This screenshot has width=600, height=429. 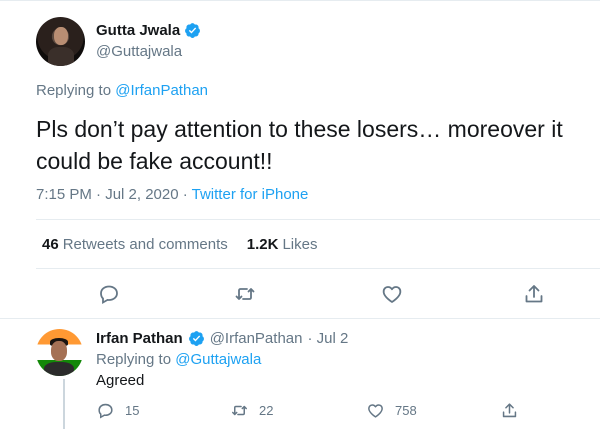 What do you see at coordinates (406, 410) in the screenshot?
I see `like-count: 758` at bounding box center [406, 410].